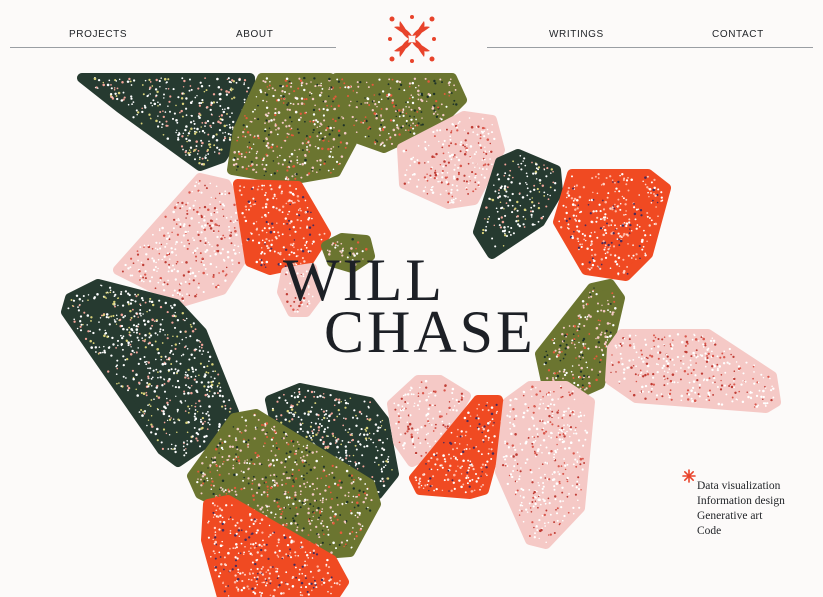 This screenshot has width=823, height=597. Describe the element at coordinates (730, 516) in the screenshot. I see `service-item: Generative art` at that location.